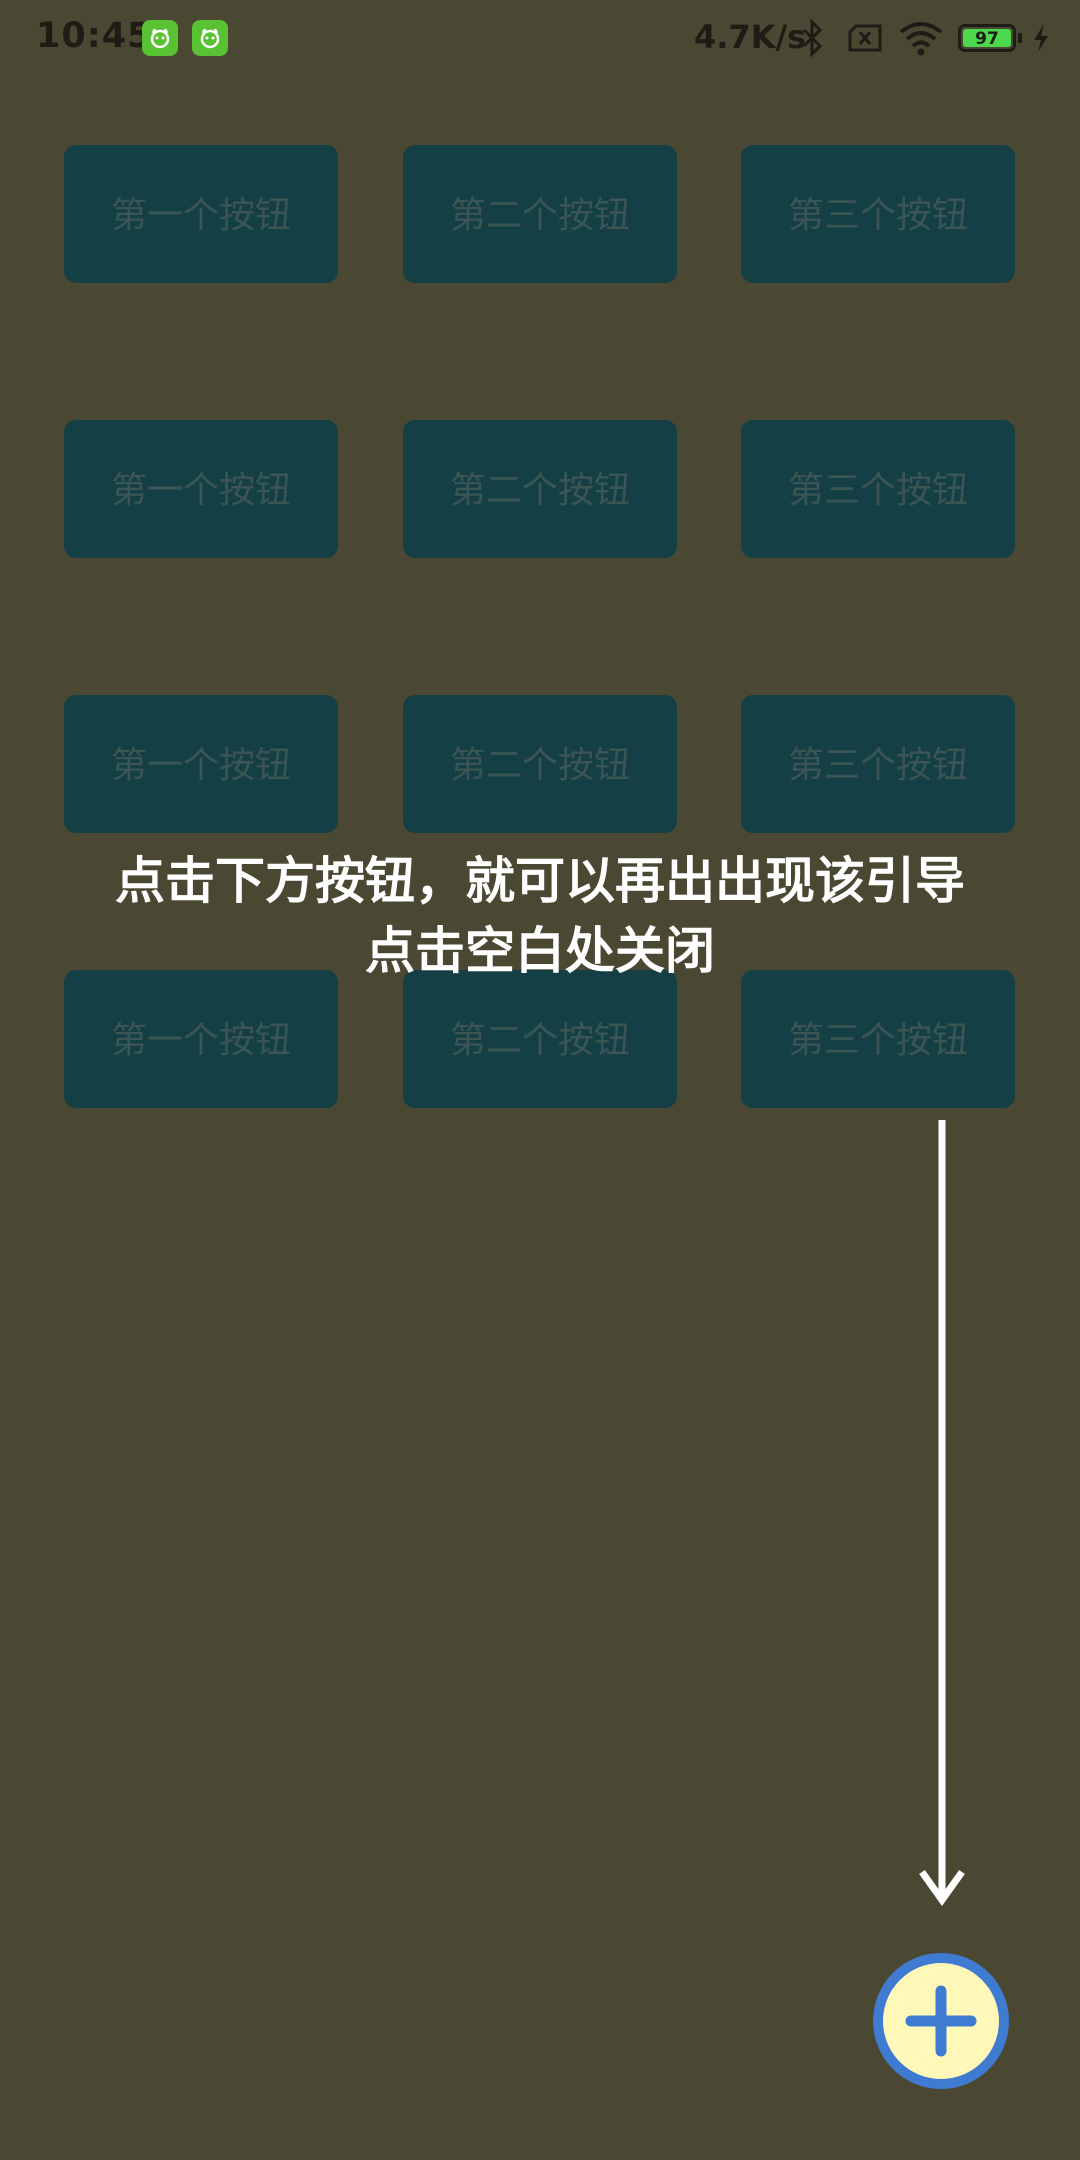 Image resolution: width=1080 pixels, height=2160 pixels. I want to click on network-speed: 4.7K/s, so click(750, 37).